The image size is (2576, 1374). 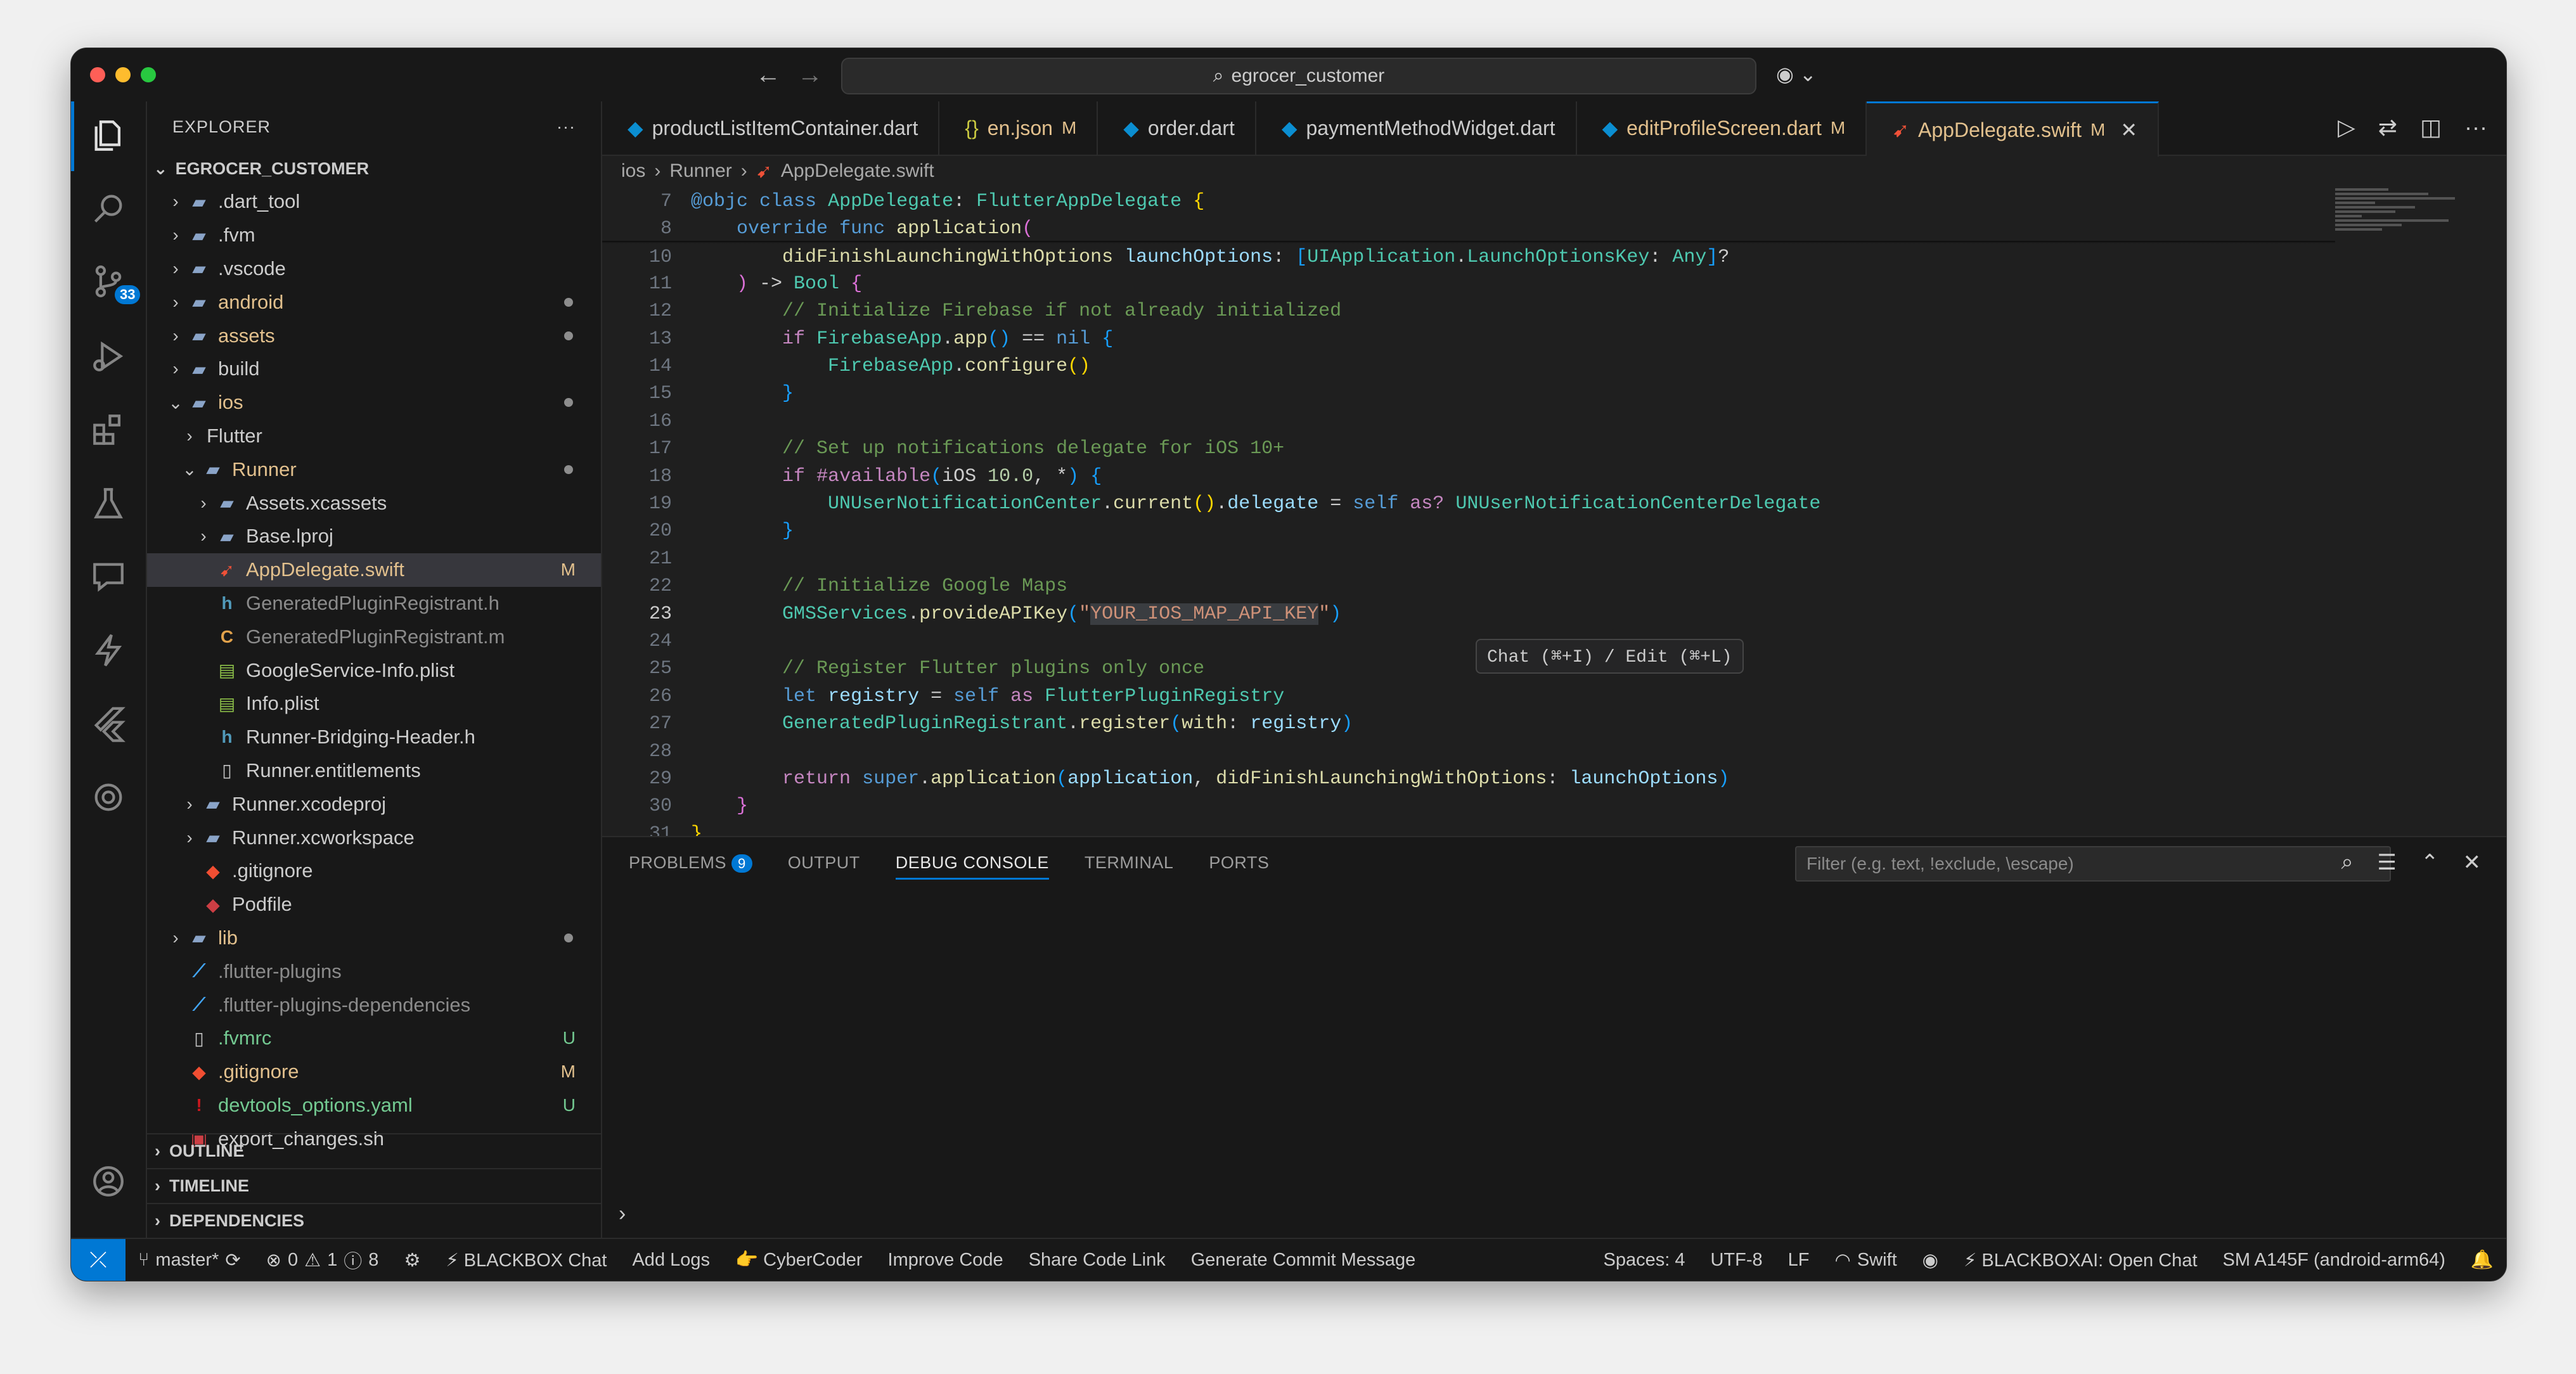 What do you see at coordinates (622, 1214) in the screenshot?
I see `console-prompt: ›` at bounding box center [622, 1214].